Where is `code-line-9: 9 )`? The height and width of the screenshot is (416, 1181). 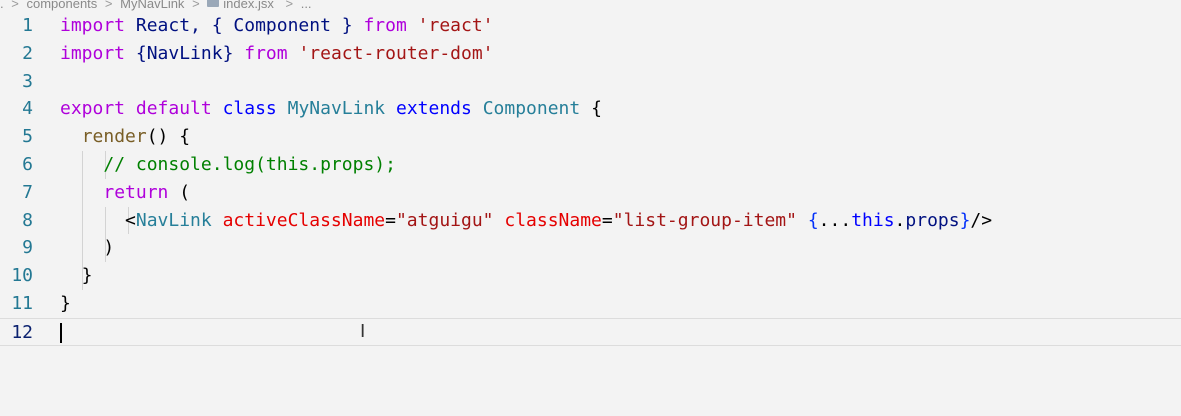
code-line-9: 9 ) is located at coordinates (590, 248).